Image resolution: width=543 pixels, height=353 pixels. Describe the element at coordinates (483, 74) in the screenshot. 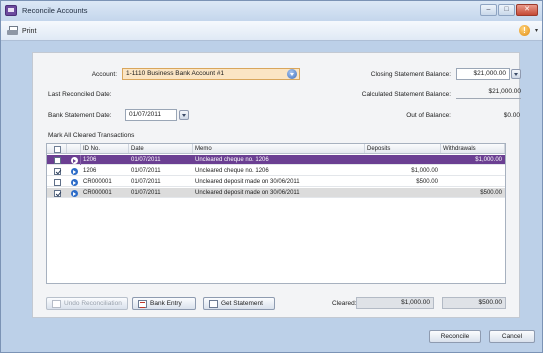

I see `closing-balance-field: $21,000.00` at that location.